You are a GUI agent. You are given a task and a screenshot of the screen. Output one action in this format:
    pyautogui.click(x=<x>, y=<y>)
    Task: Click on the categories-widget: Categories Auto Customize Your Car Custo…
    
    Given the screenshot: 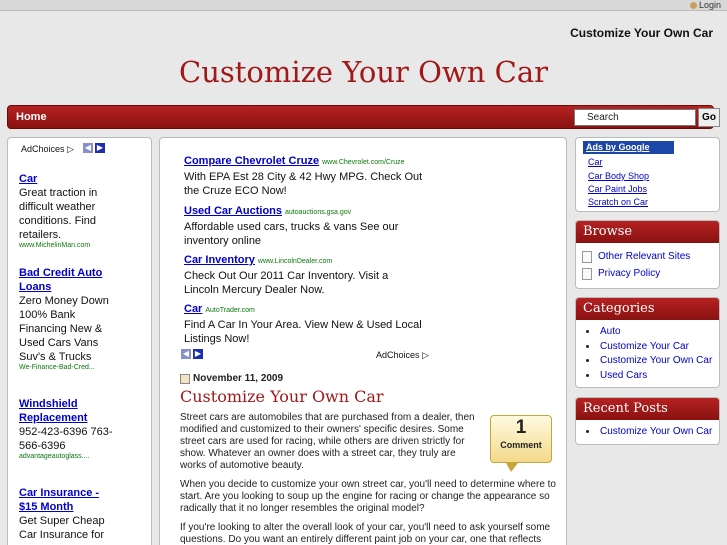 What is the action you would take?
    pyautogui.click(x=647, y=342)
    